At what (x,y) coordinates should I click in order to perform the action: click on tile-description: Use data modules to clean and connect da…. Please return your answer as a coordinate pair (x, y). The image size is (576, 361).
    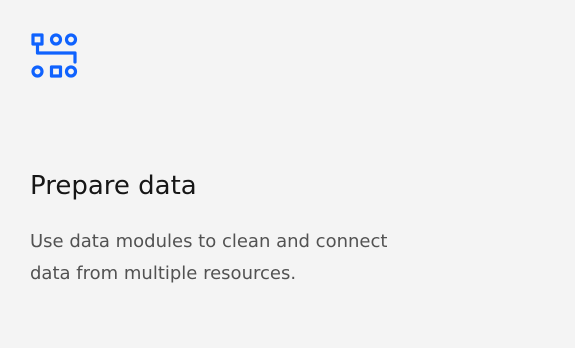
    Looking at the image, I should click on (209, 257).